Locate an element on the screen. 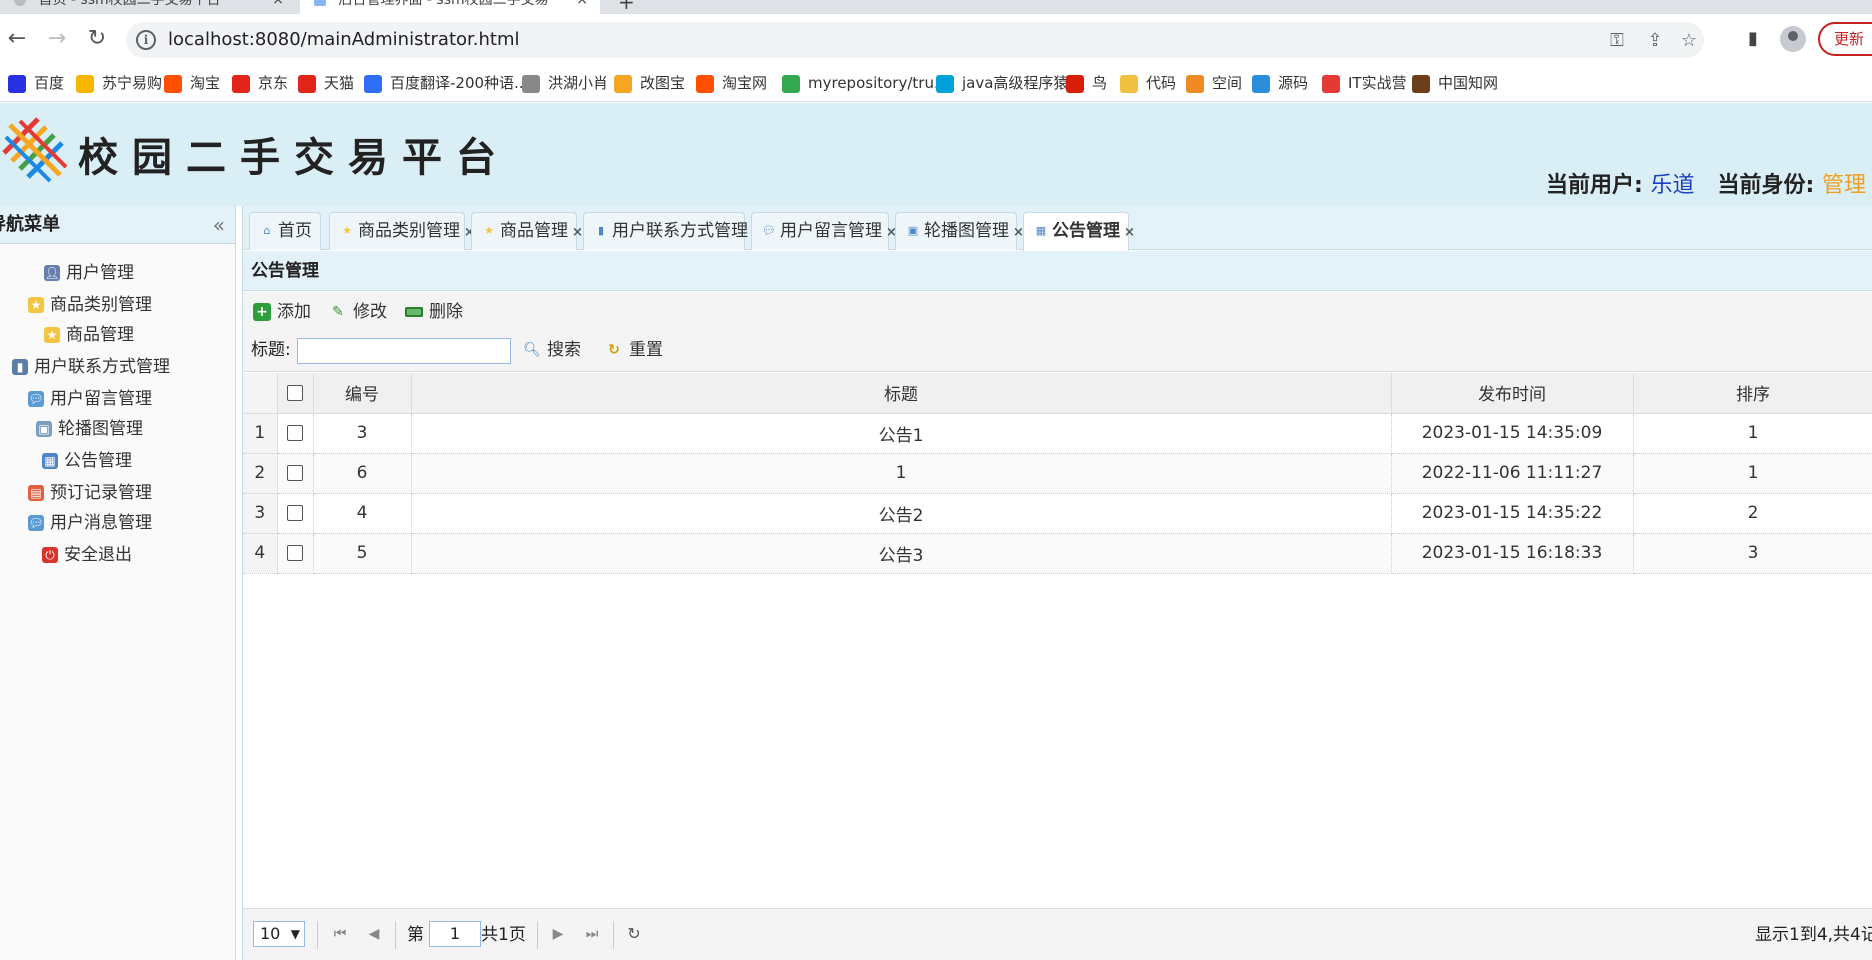 The width and height of the screenshot is (1872, 960). bookmark-item: 中国知网 is located at coordinates (1455, 83).